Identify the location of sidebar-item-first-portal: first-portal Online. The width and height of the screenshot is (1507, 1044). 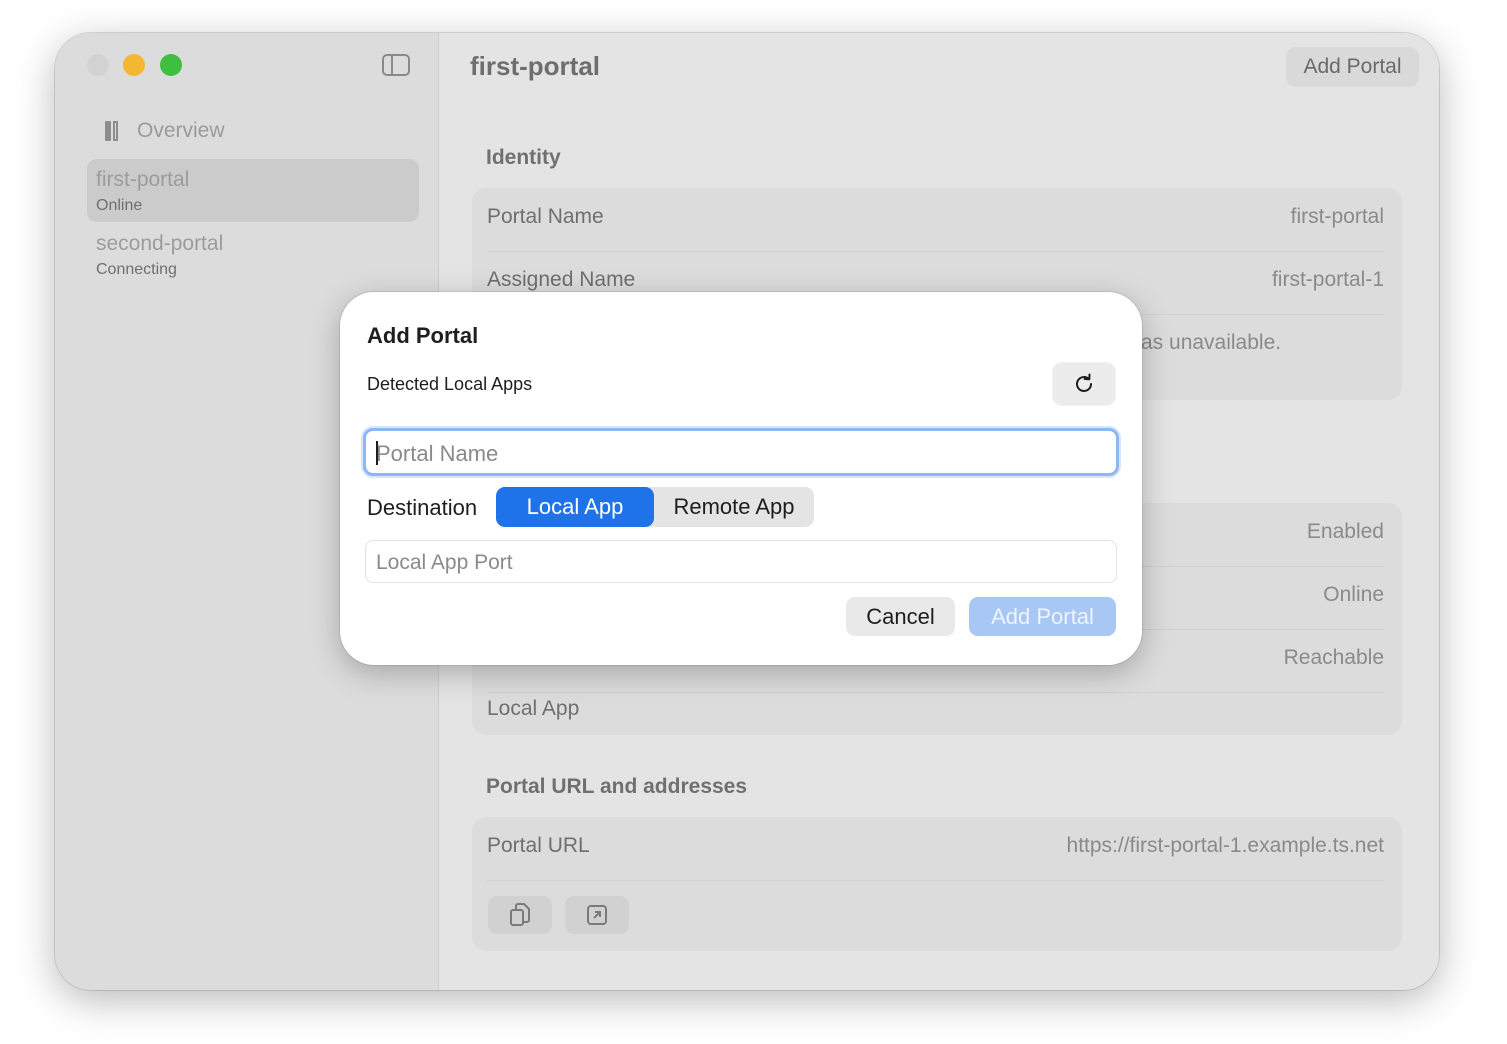
(253, 190).